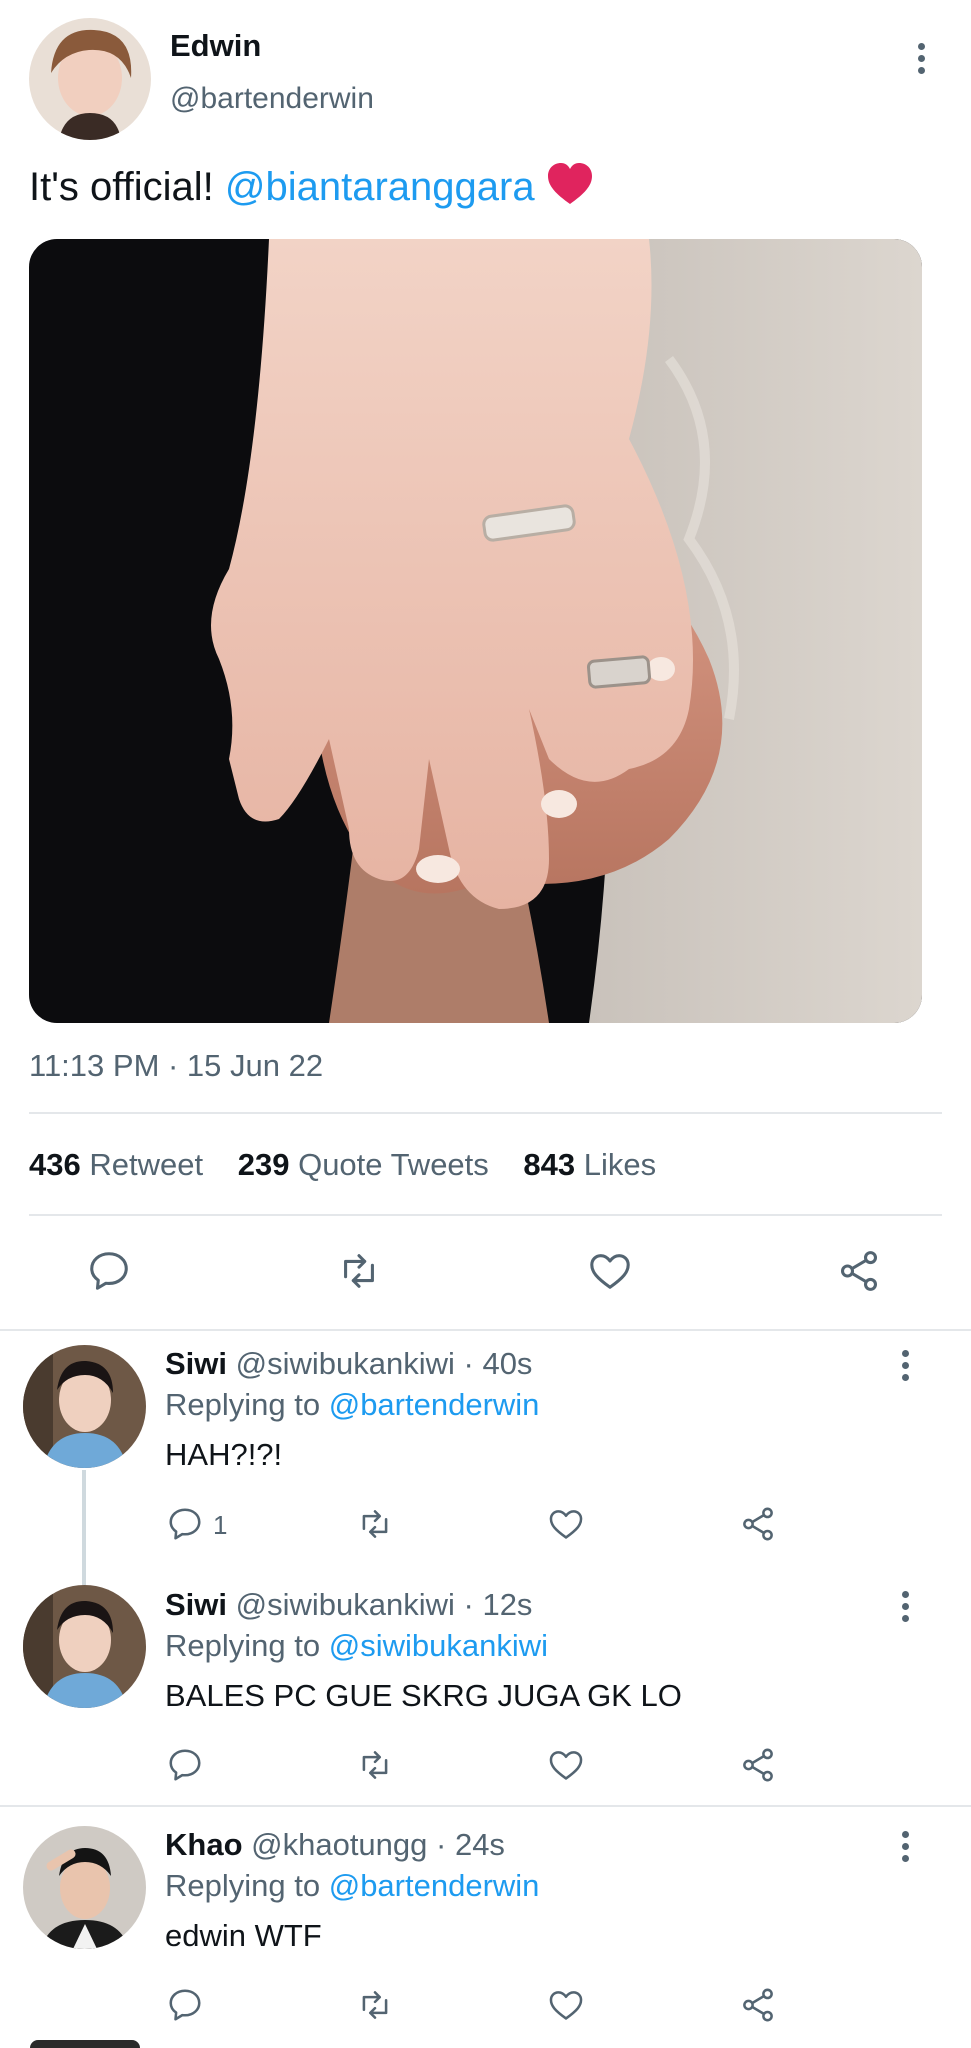 The height and width of the screenshot is (2048, 971). Describe the element at coordinates (55, 1164) in the screenshot. I see `retweet-count: 436` at that location.